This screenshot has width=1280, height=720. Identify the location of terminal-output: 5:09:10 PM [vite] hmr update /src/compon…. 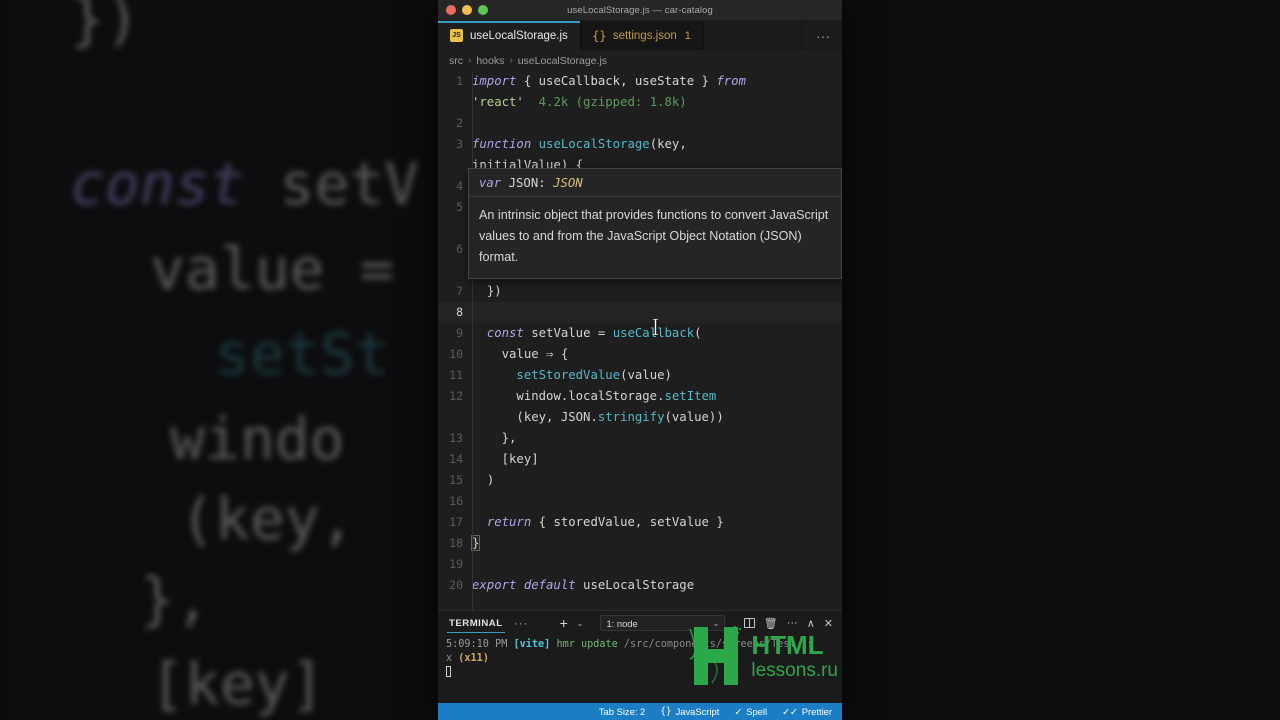
(640, 669).